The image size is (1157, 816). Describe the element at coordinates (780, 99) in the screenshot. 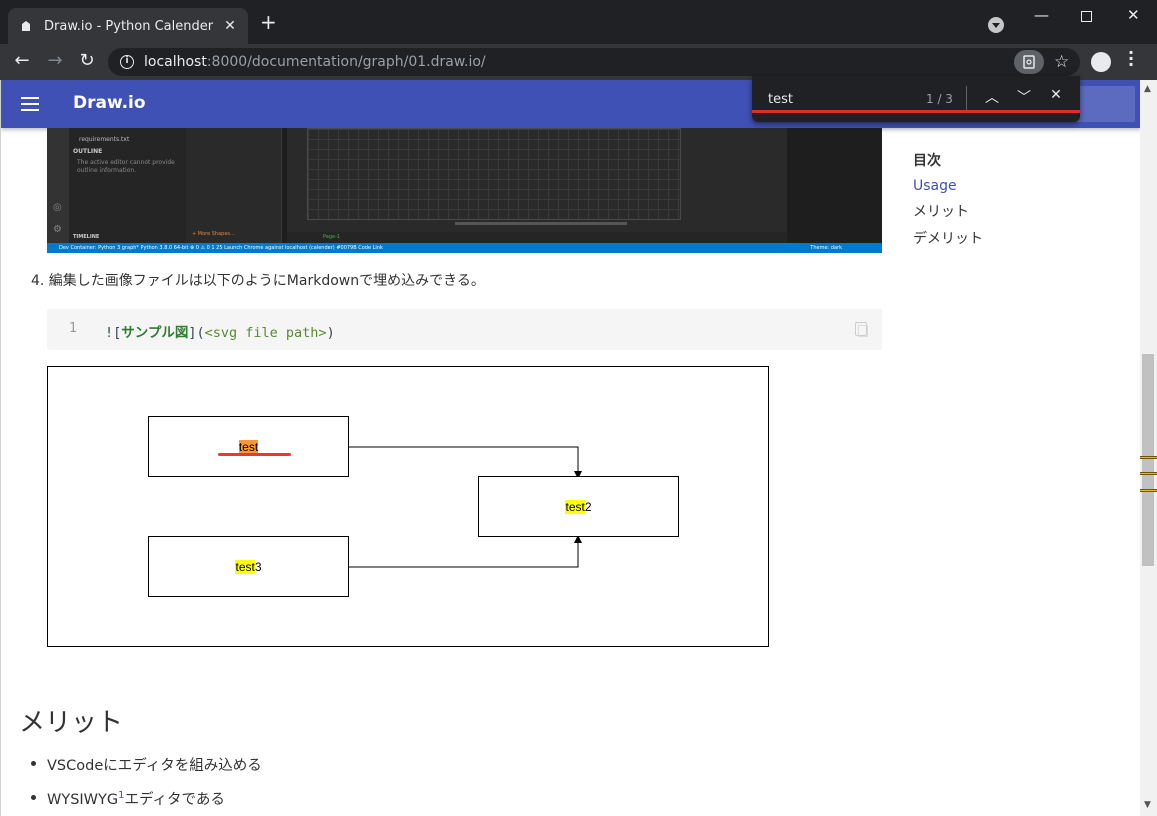

I see `find-input: test` at that location.